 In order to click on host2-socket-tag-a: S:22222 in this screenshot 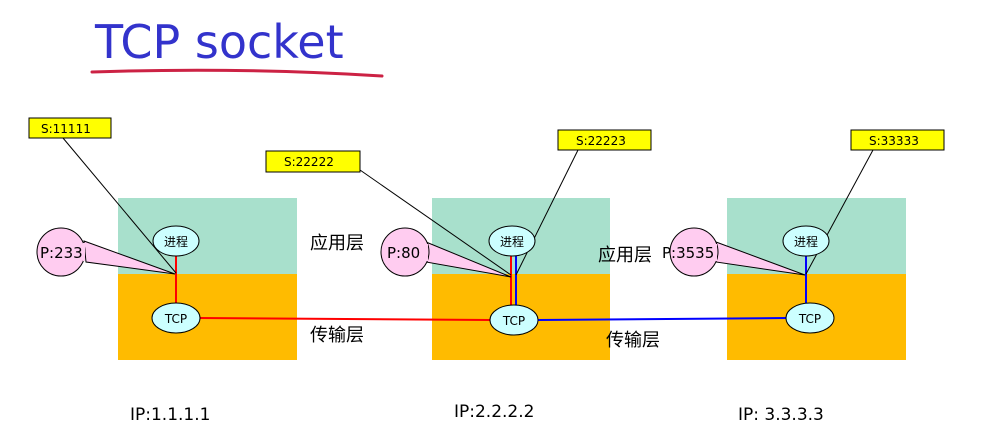, I will do `click(313, 161)`.